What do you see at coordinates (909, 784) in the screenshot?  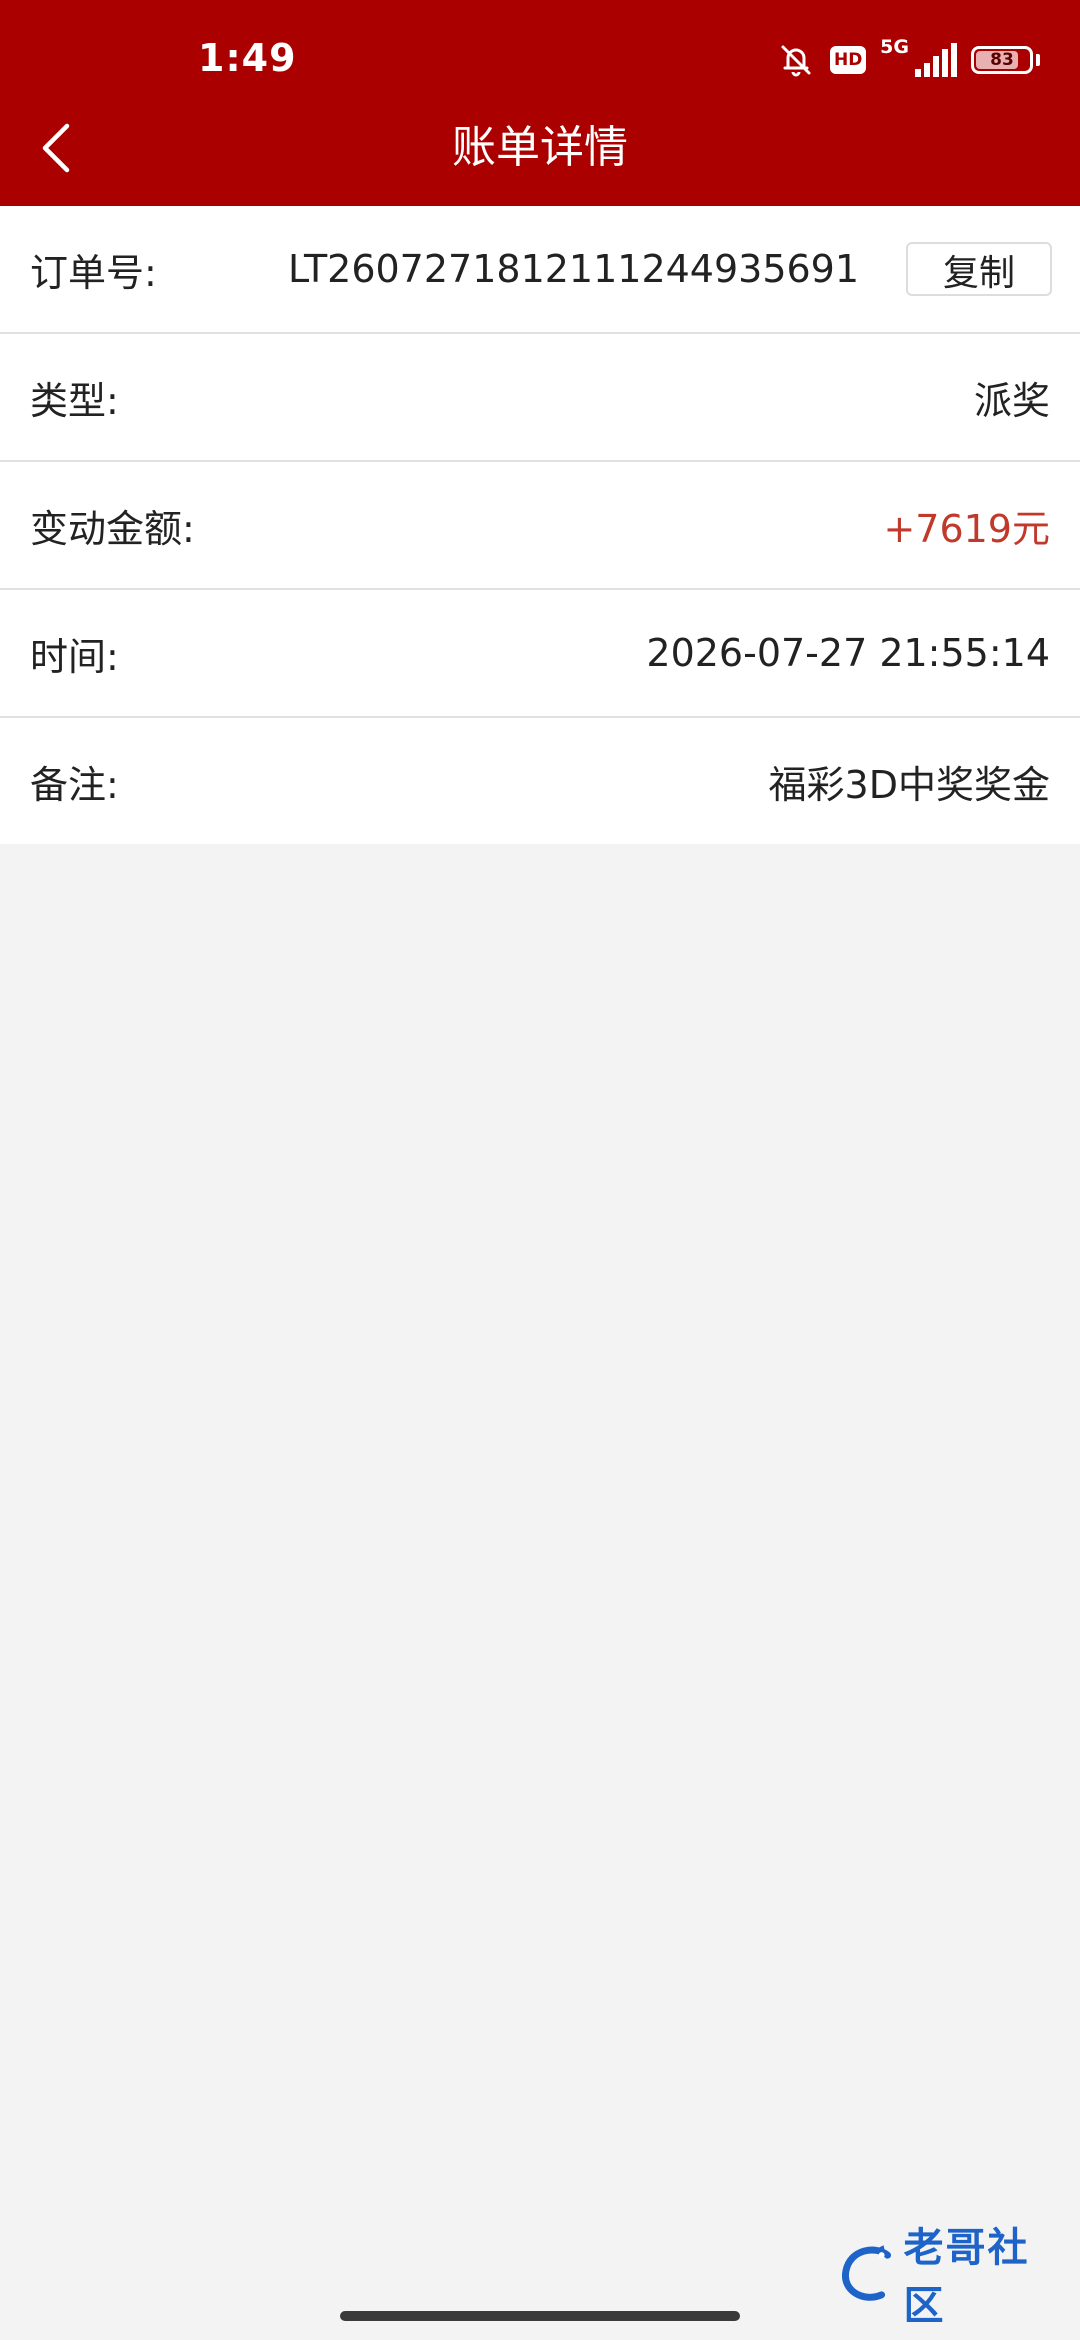 I see `remark-value: 福彩3D中奖奖金` at bounding box center [909, 784].